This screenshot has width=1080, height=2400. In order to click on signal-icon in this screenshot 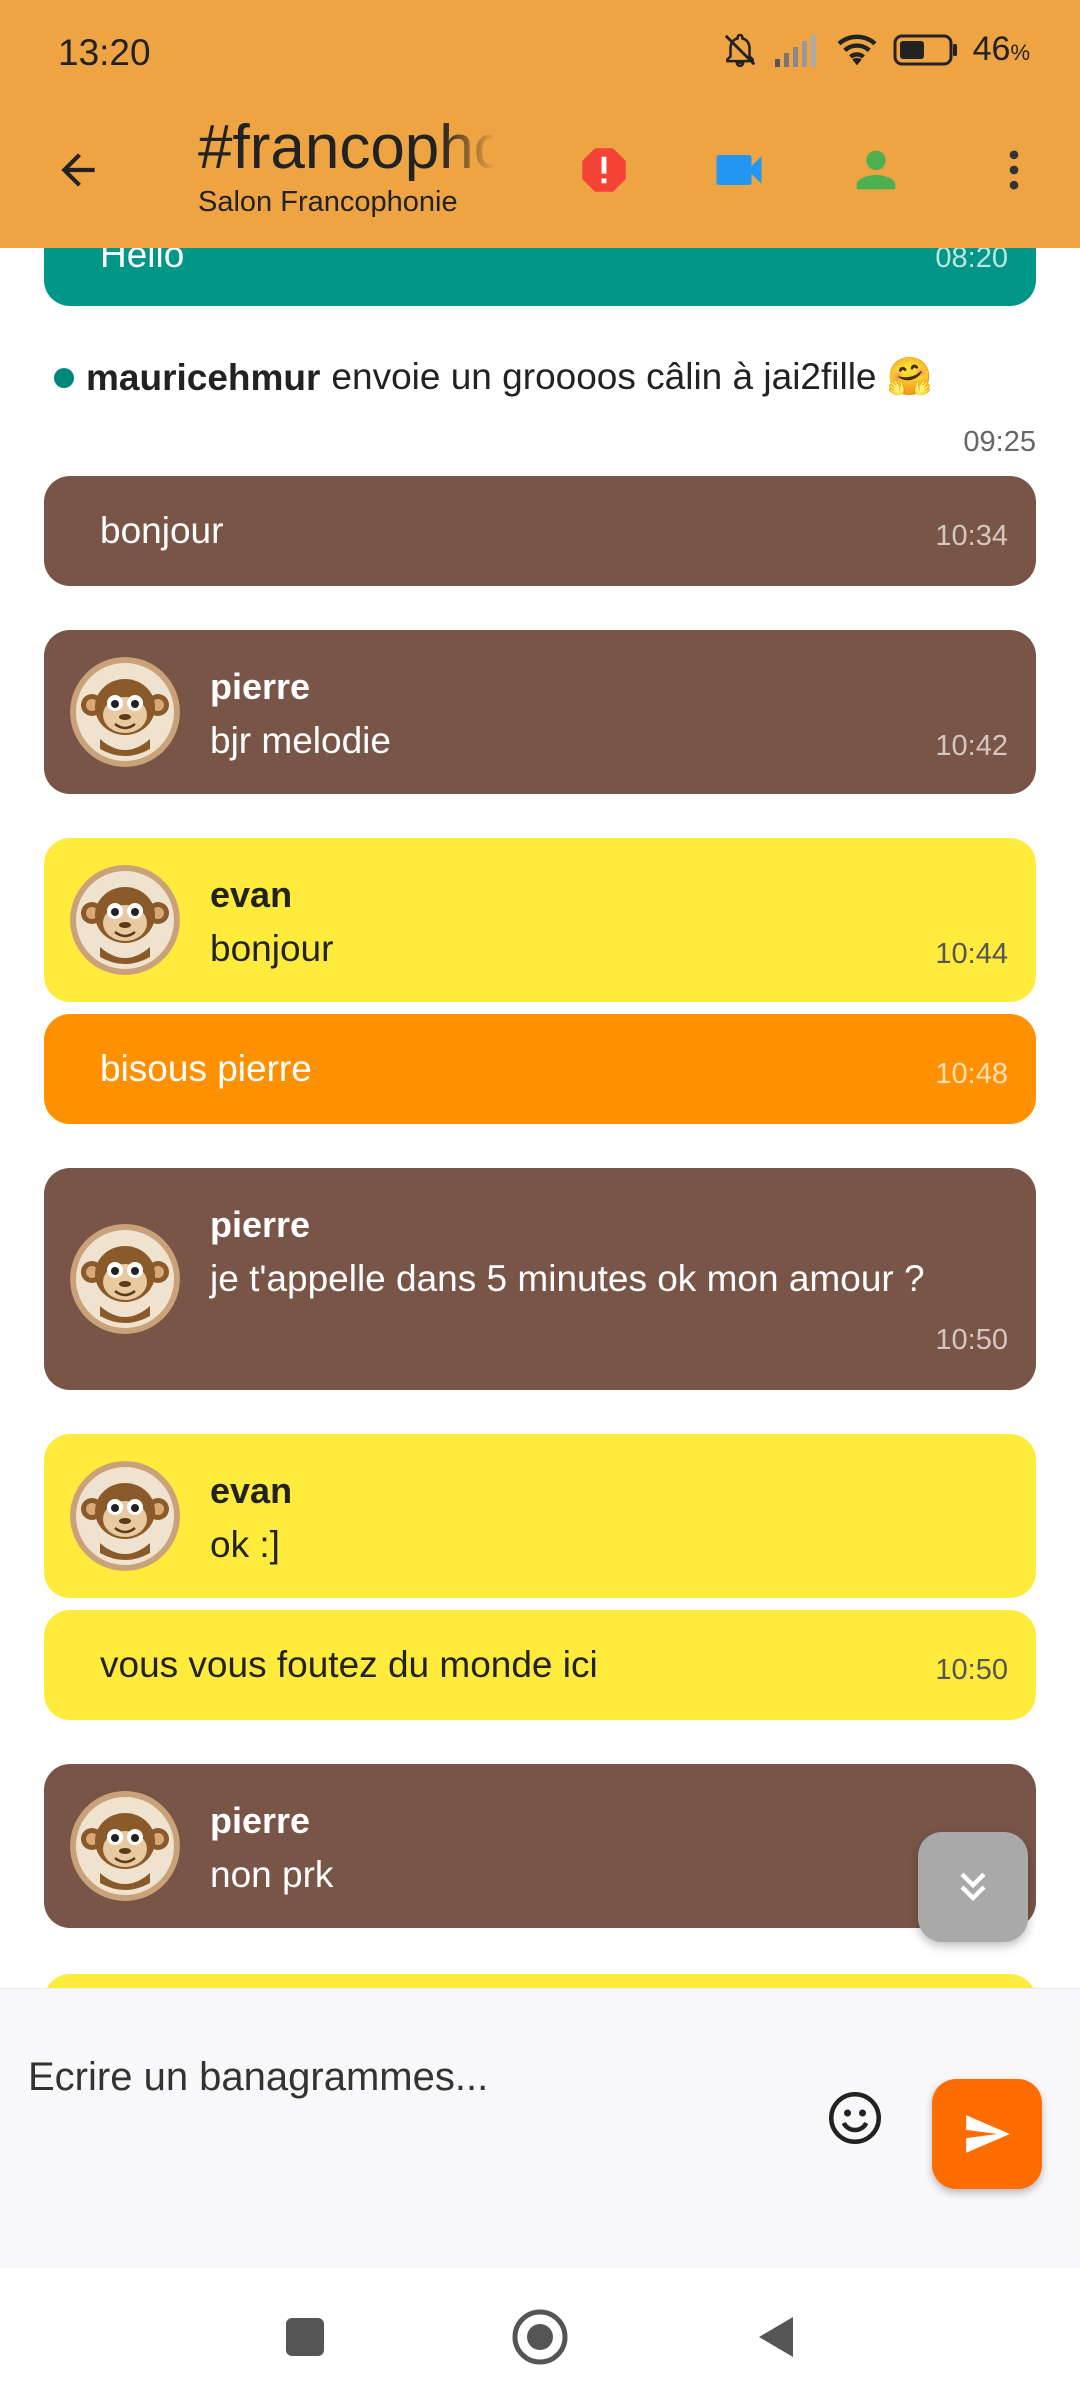, I will do `click(797, 50)`.